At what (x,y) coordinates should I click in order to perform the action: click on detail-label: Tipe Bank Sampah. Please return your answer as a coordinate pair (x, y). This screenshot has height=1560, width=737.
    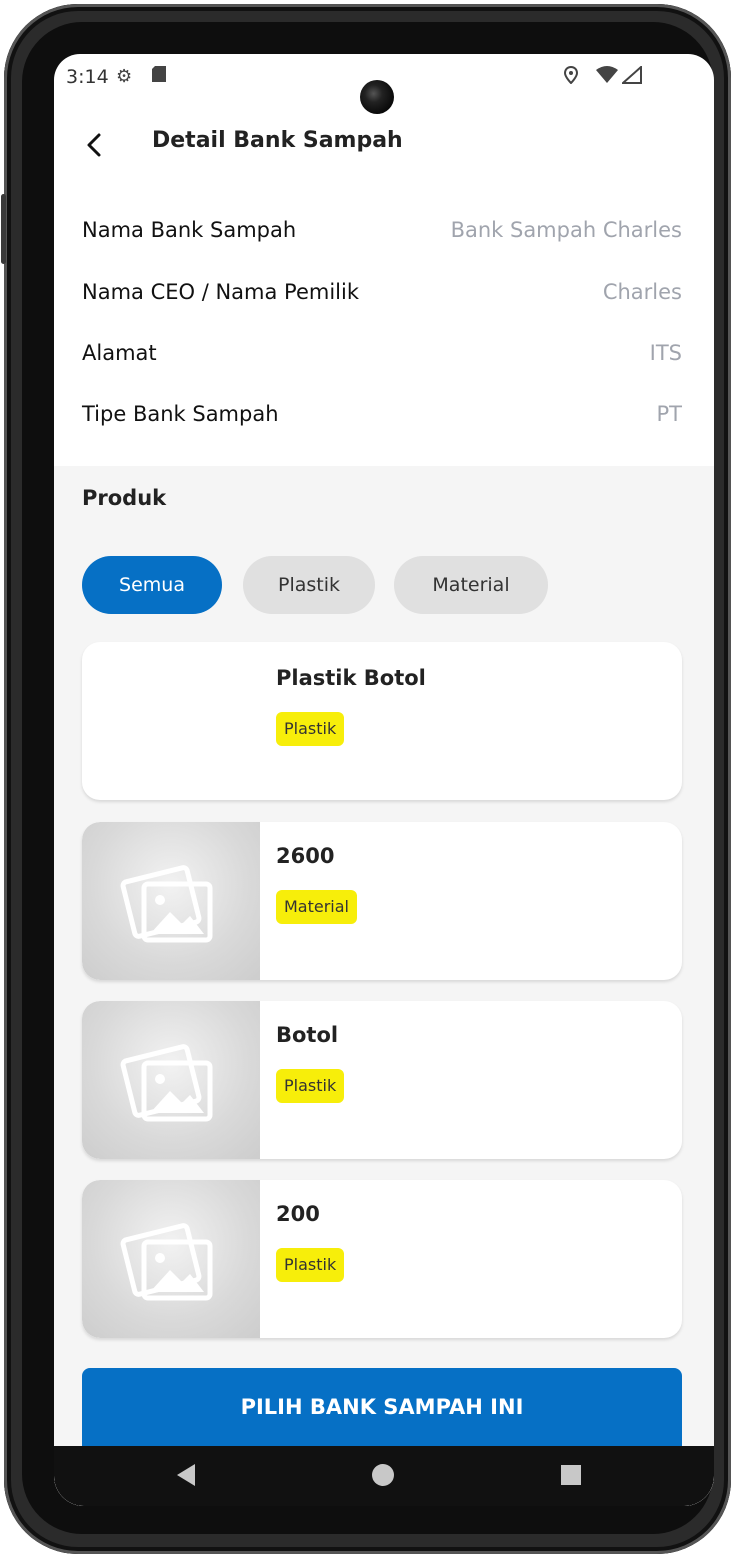
    Looking at the image, I should click on (180, 414).